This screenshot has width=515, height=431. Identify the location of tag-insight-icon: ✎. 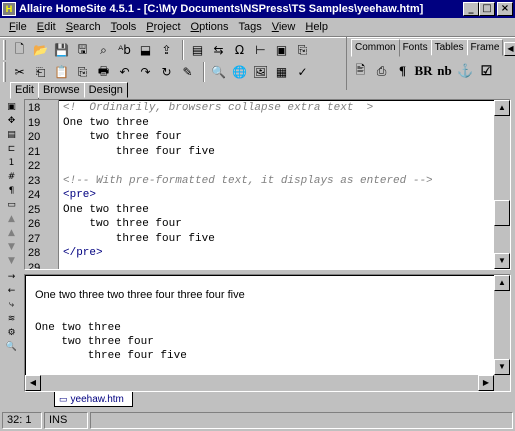
(187, 72).